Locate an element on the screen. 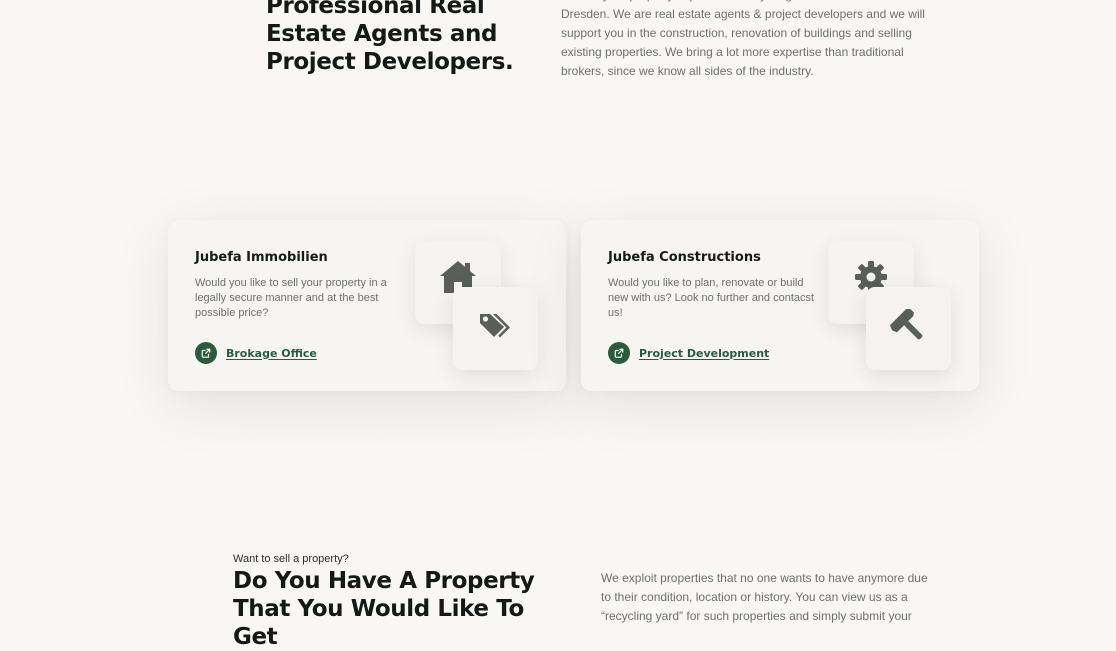  link-label: Project Development is located at coordinates (704, 353).